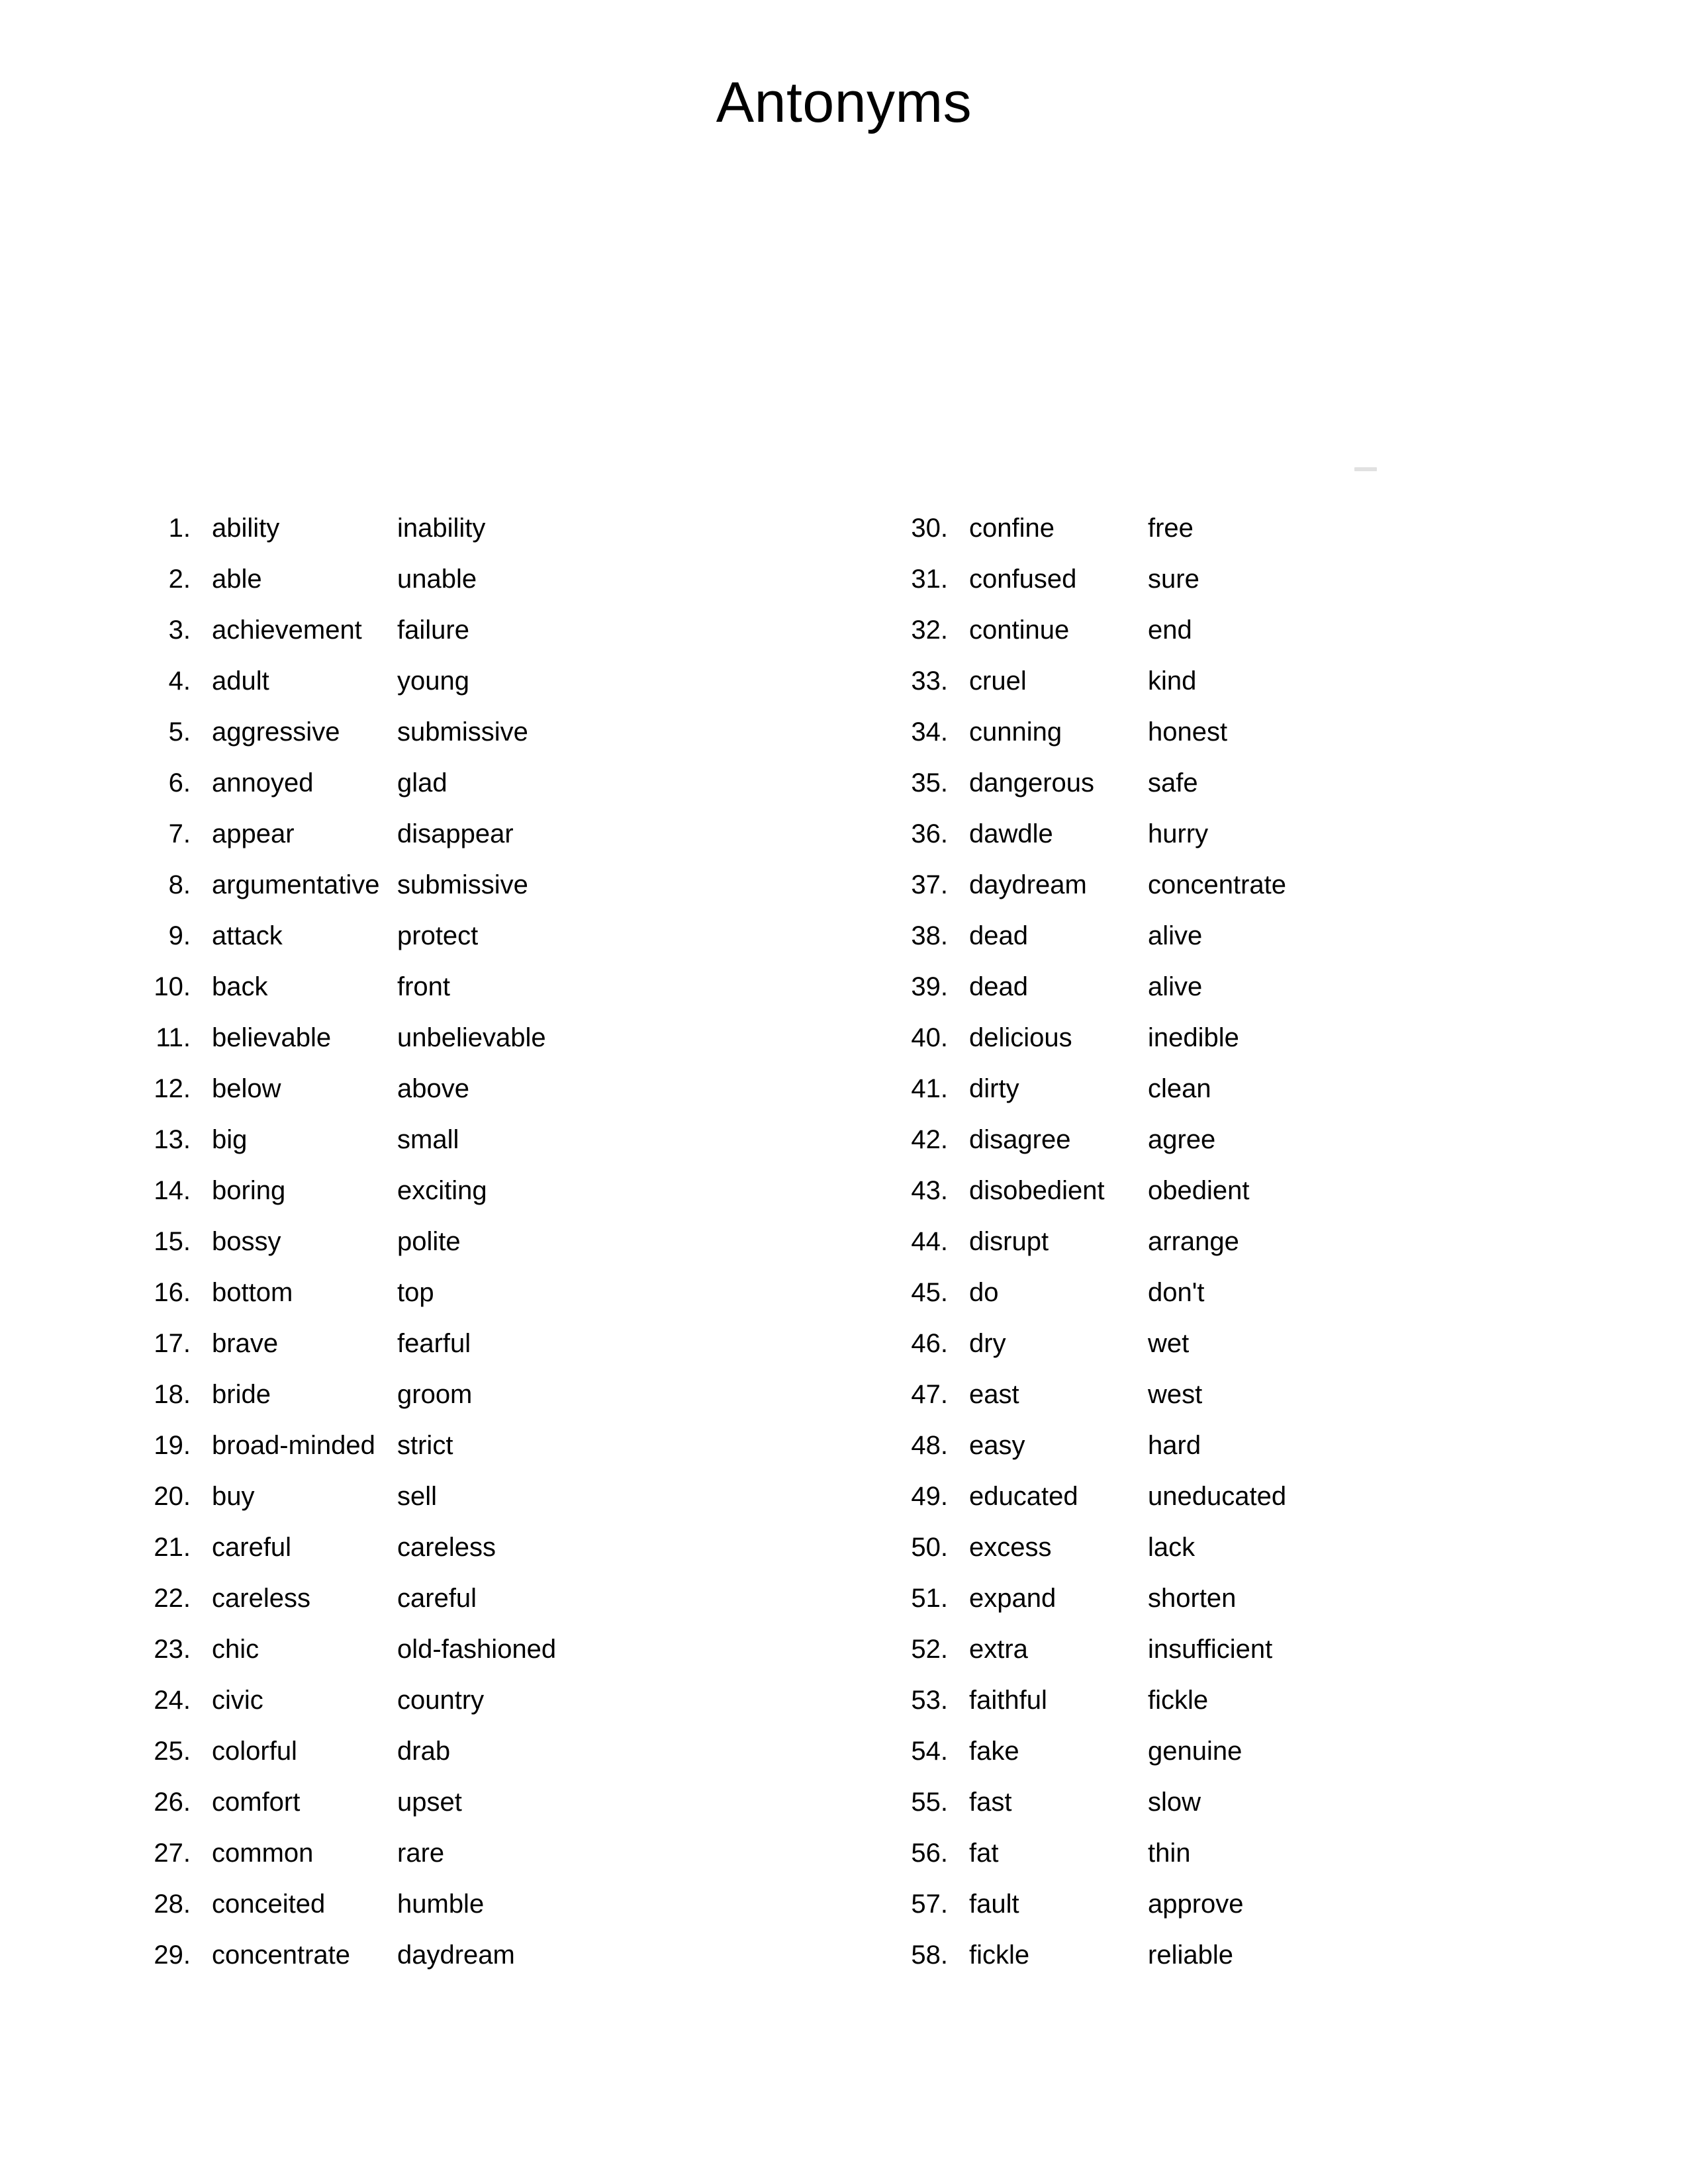 The height and width of the screenshot is (2184, 1688). I want to click on entry-word: disrupt, so click(1009, 1241).